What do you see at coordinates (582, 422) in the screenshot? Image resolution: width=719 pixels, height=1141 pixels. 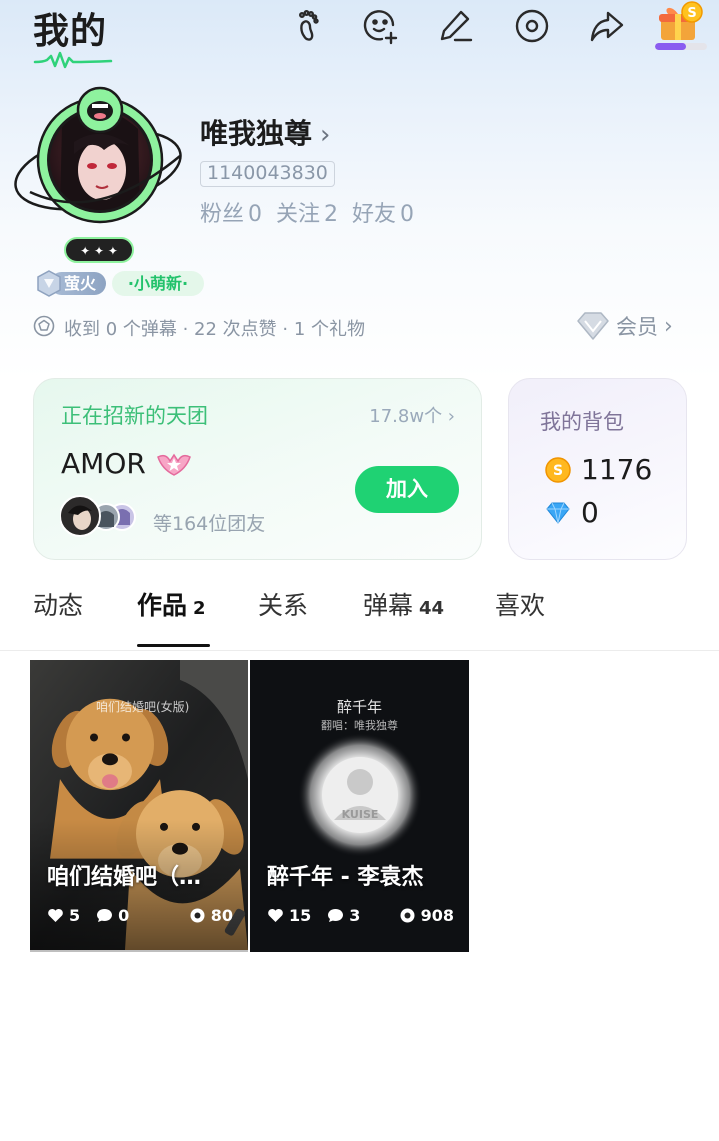 I see `backpack-title: 我的背包` at bounding box center [582, 422].